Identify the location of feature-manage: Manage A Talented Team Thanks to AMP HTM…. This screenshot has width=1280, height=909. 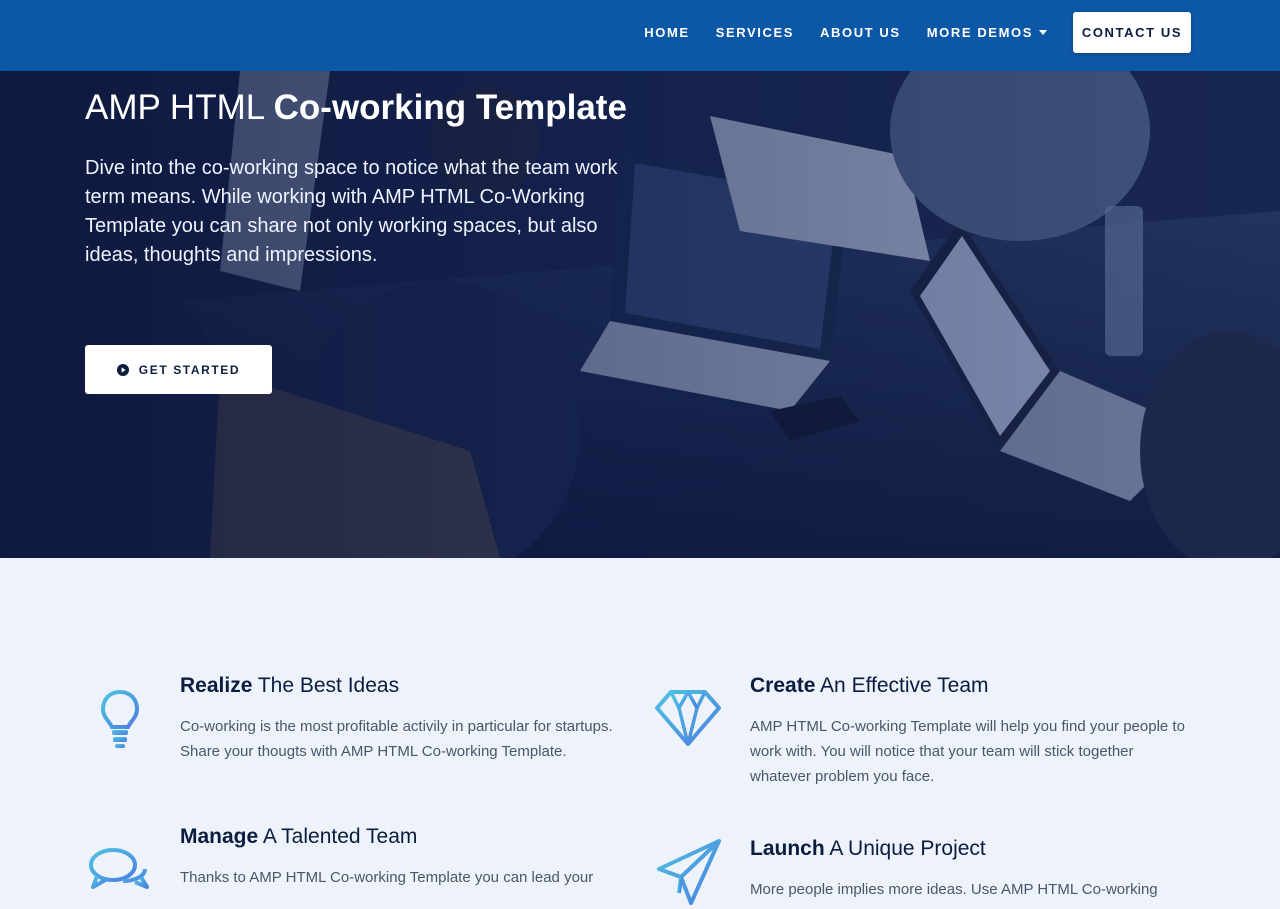
(354, 857).